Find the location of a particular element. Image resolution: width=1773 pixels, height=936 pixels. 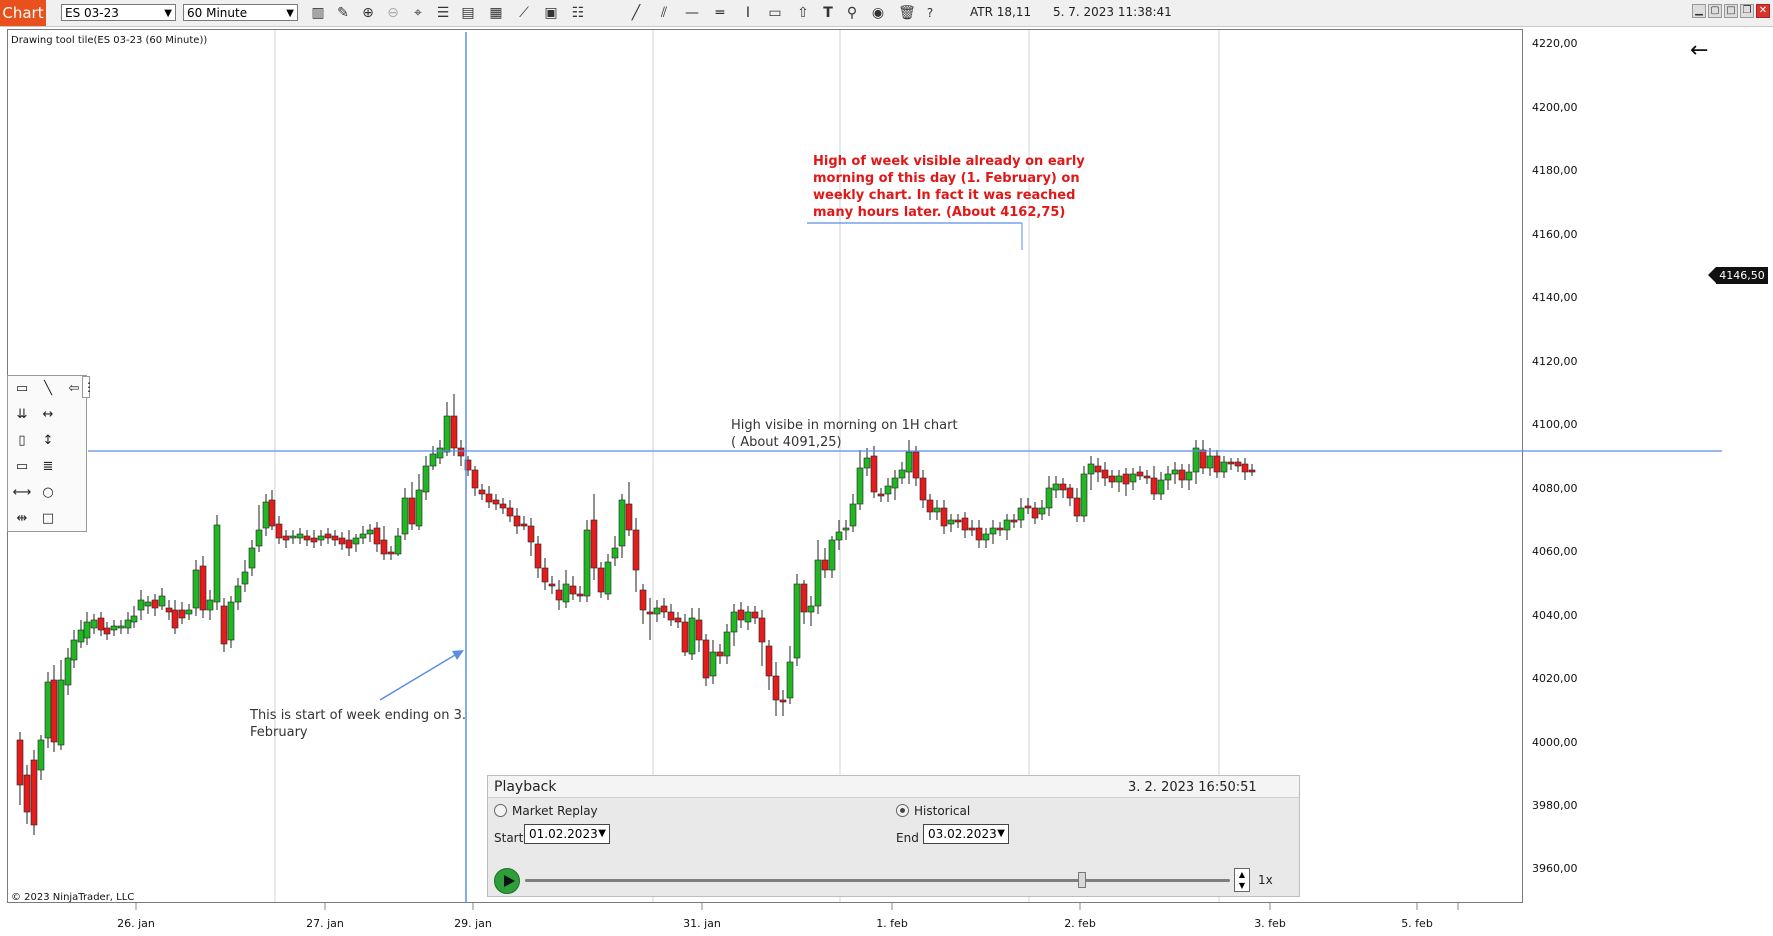

square-icon: □ is located at coordinates (48, 519).